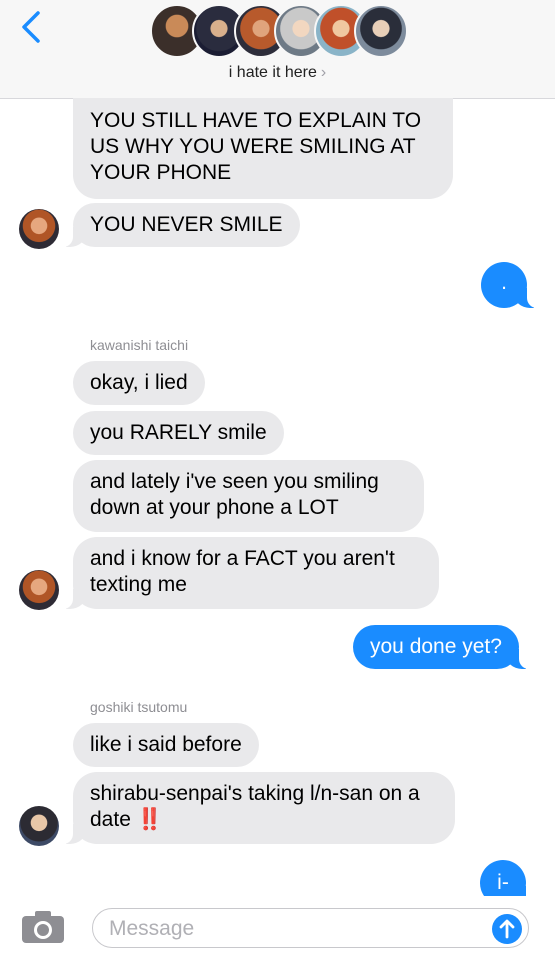  Describe the element at coordinates (139, 707) in the screenshot. I see `sender-name: goshiki tsutomu` at that location.